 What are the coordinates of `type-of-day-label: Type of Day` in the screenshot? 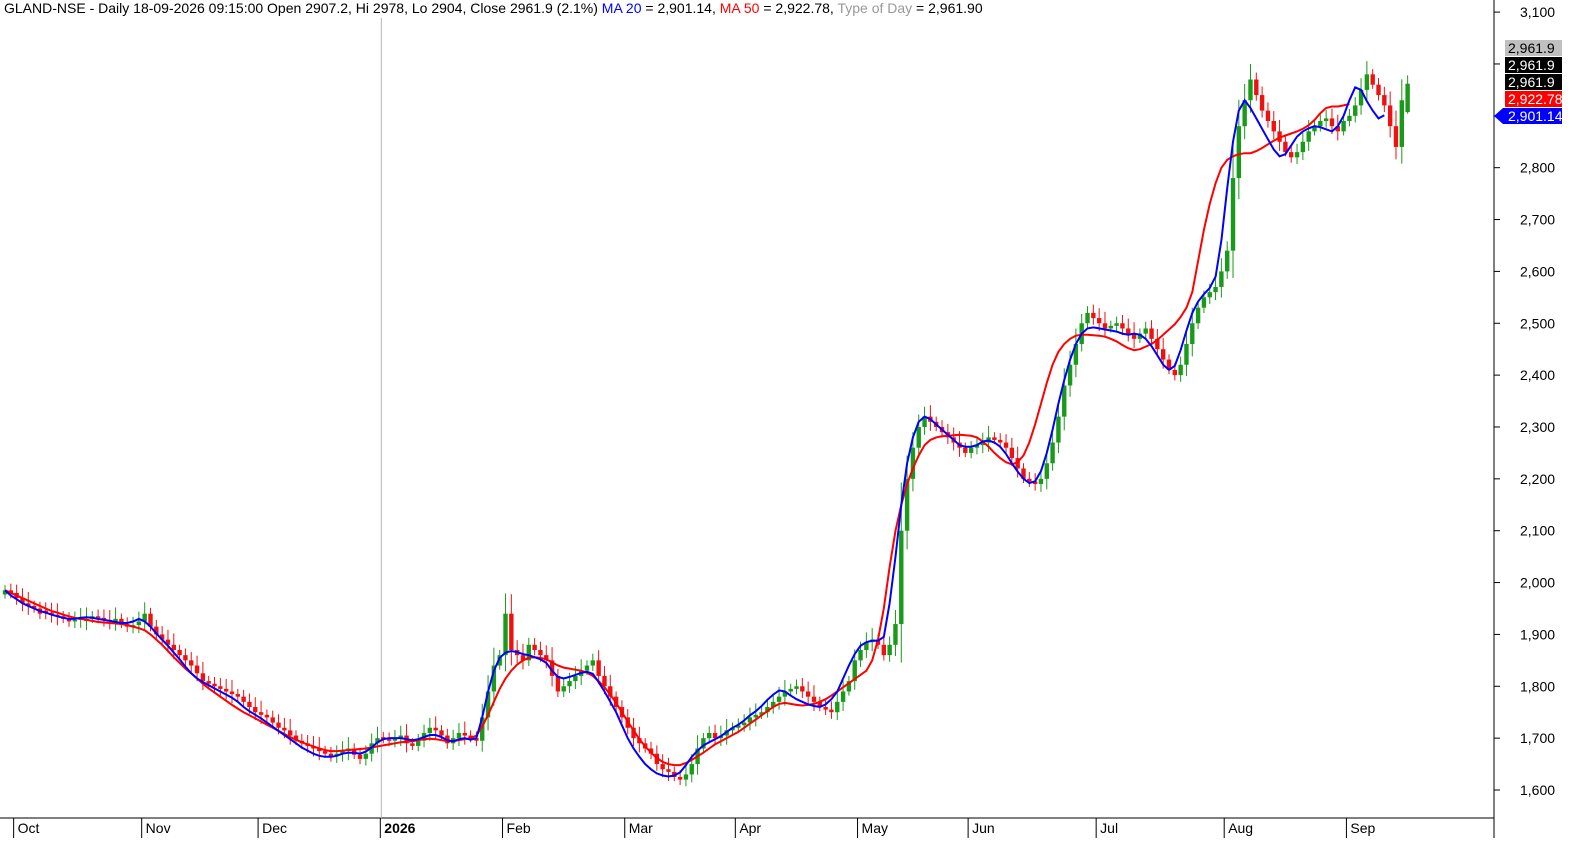 It's located at (874, 8).